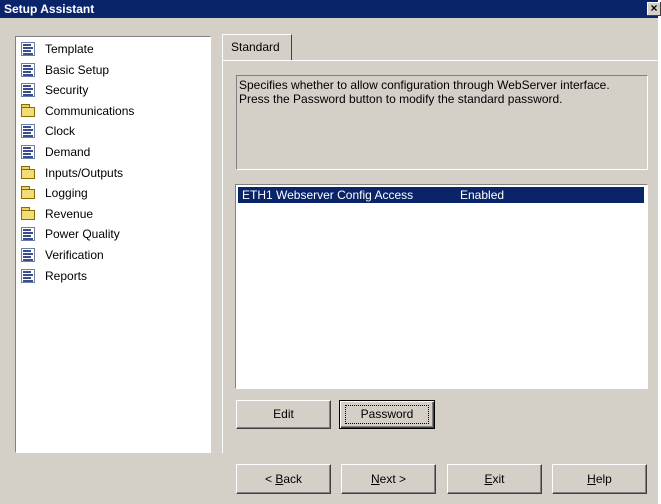 This screenshot has height=504, width=661. I want to click on close-icon: ×, so click(654, 8).